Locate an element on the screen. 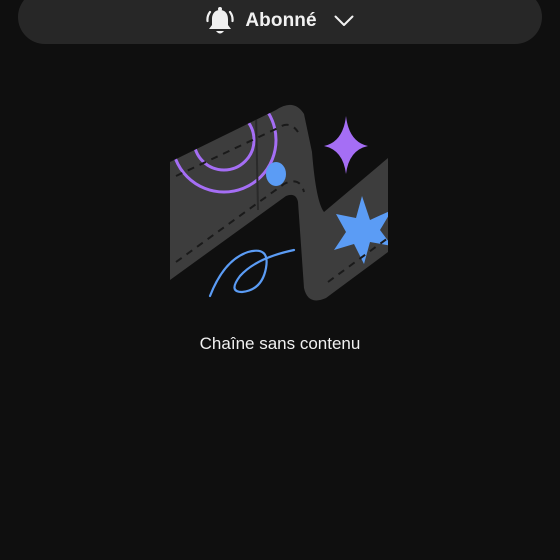 Image resolution: width=560 pixels, height=560 pixels. bell-icon is located at coordinates (220, 21).